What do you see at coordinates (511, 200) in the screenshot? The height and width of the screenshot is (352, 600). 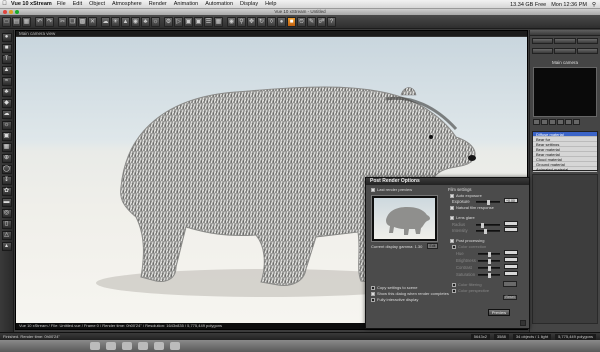 I see `exposure-field: +0.00` at bounding box center [511, 200].